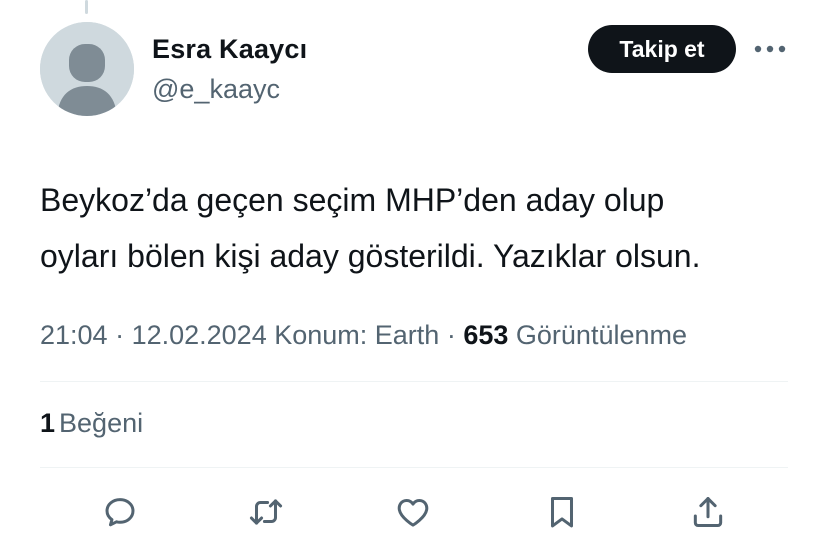  I want to click on more-horizontal-icon, so click(770, 49).